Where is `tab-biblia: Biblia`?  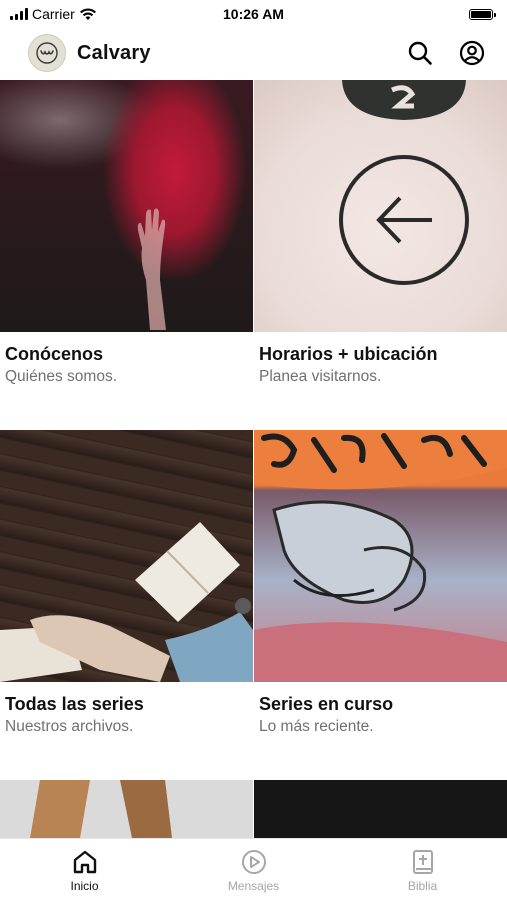
tab-biblia: Biblia is located at coordinates (422, 869).